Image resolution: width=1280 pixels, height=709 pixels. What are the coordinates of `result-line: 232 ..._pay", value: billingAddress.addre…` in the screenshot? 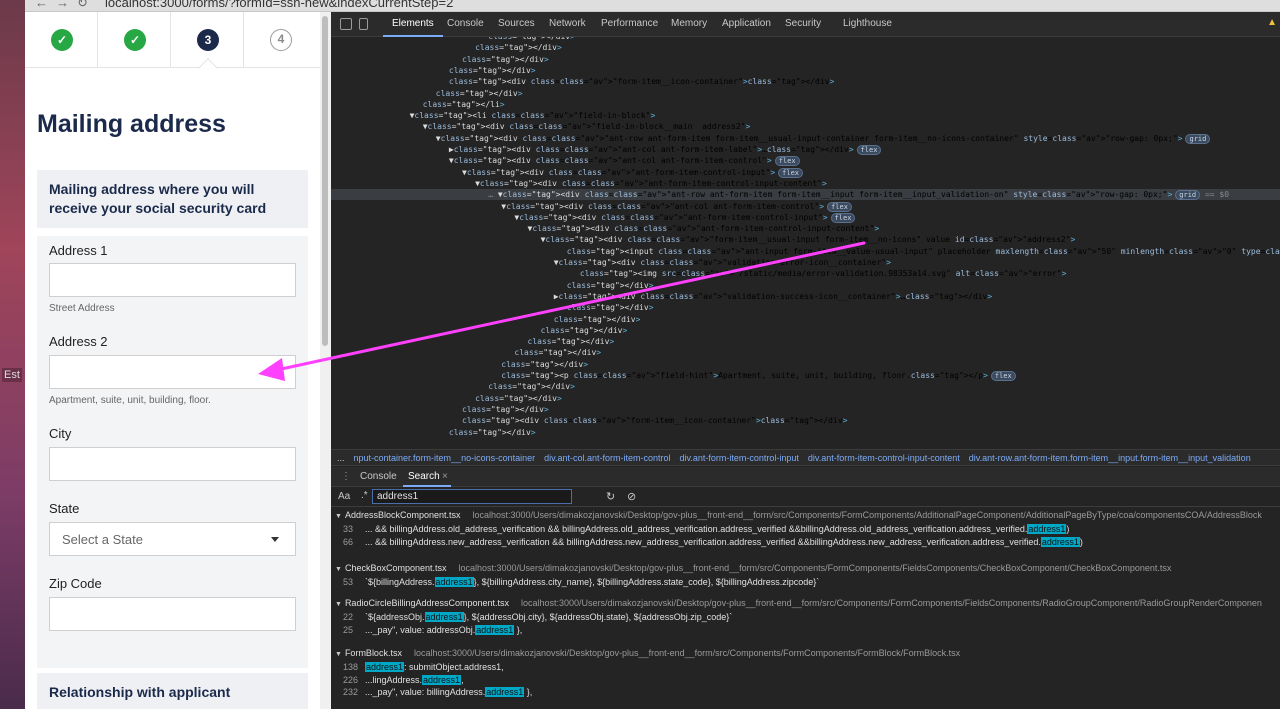 It's located at (811, 692).